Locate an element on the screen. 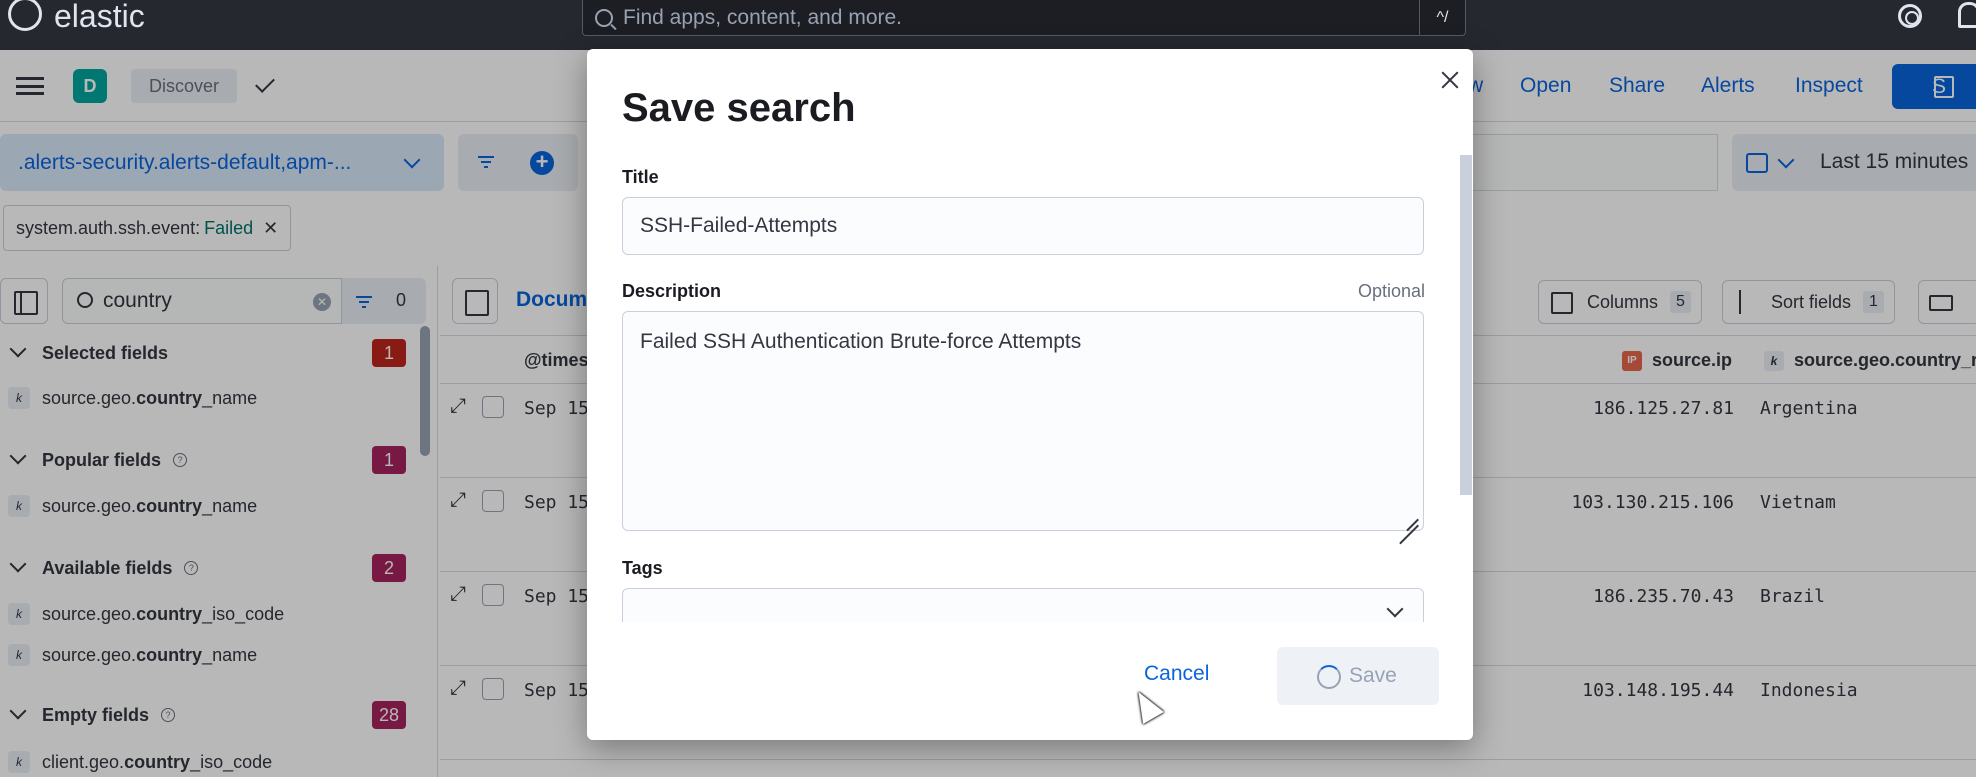 The height and width of the screenshot is (777, 1976). brand-name: elastic is located at coordinates (99, 17).